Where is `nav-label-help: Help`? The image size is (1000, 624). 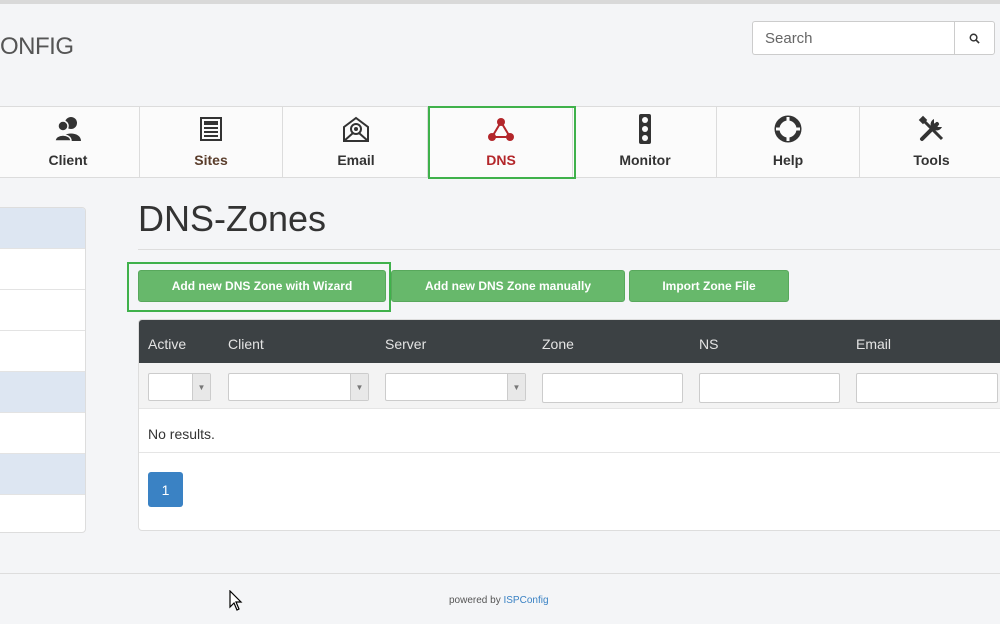 nav-label-help: Help is located at coordinates (788, 160).